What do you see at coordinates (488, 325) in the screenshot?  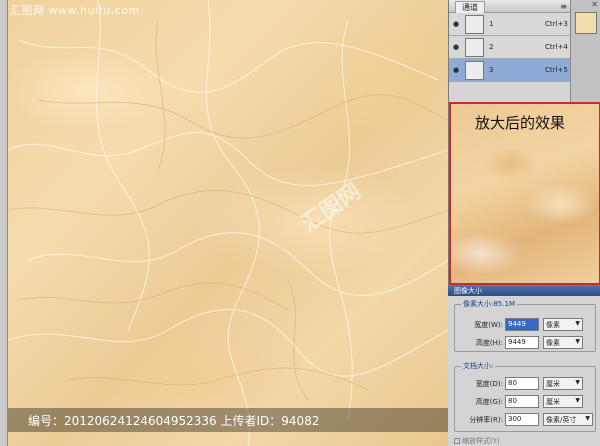 I see `width-label: 宽度(W):` at bounding box center [488, 325].